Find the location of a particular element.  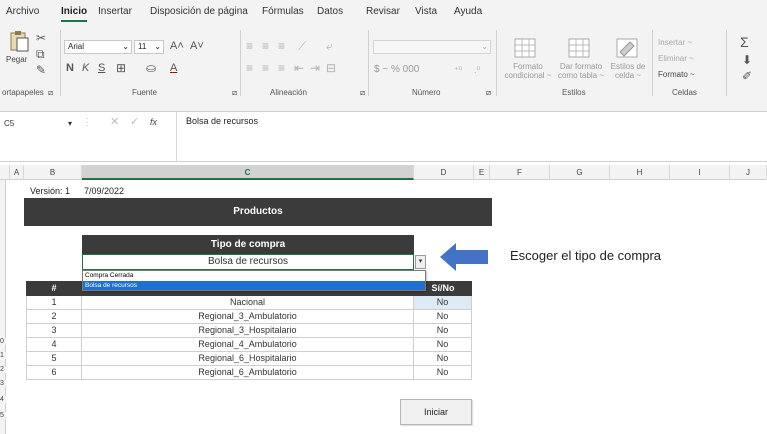

align-right-icon: ≡ is located at coordinates (281, 68).